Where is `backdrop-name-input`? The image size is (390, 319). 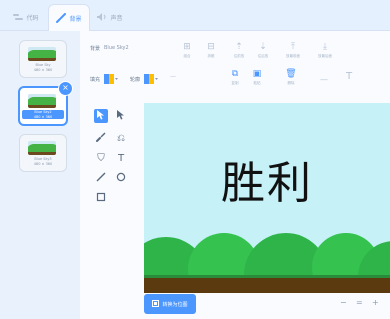
backdrop-name-input is located at coordinates (132, 48).